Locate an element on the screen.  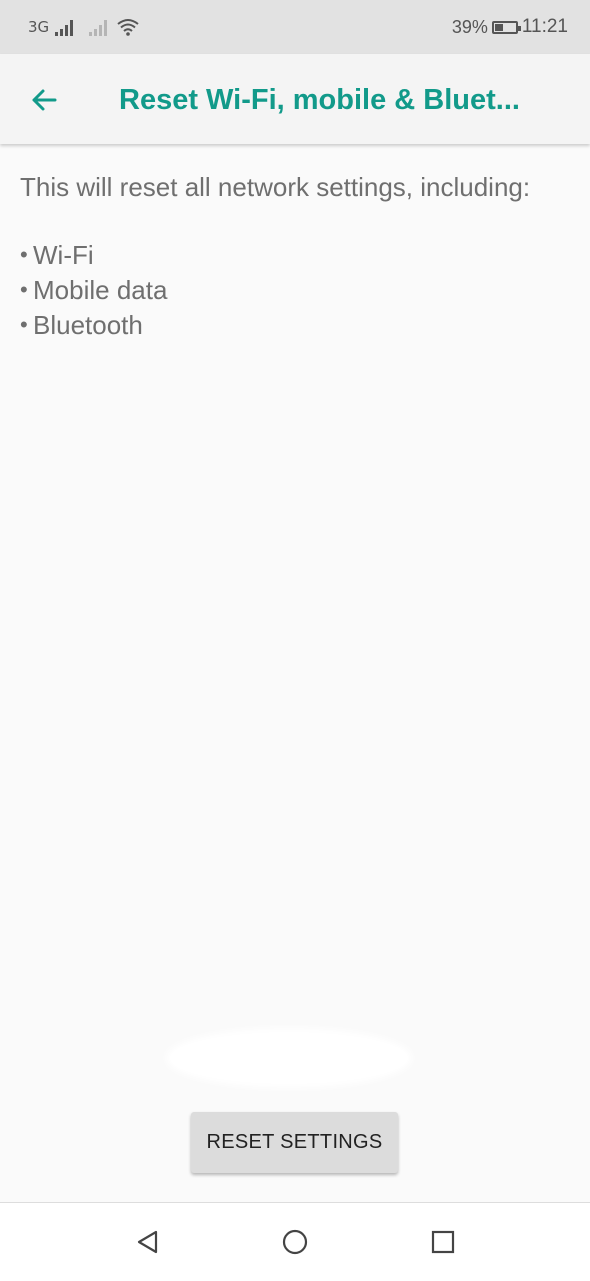
nav-back-icon is located at coordinates (147, 1242).